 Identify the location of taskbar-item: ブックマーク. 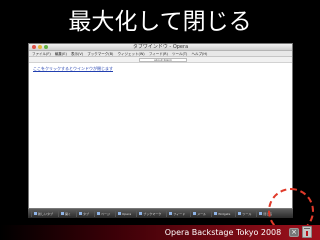
(149, 213).